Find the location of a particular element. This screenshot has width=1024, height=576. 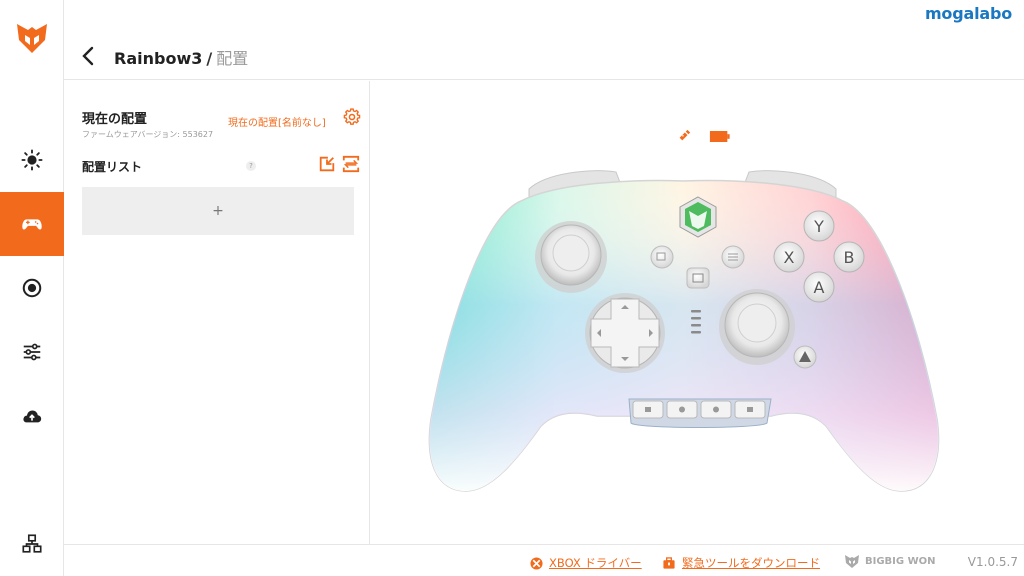

record-icon is located at coordinates (32, 288).